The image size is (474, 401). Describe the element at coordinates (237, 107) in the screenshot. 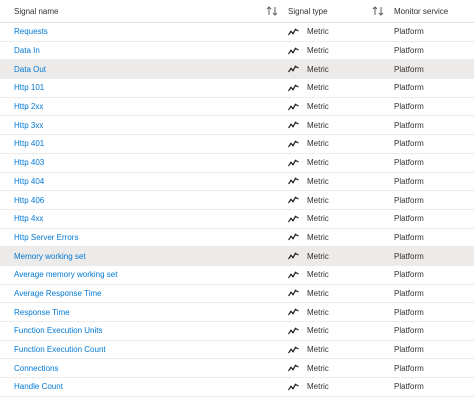

I see `table-row: Http 2xx Metric Platform` at that location.